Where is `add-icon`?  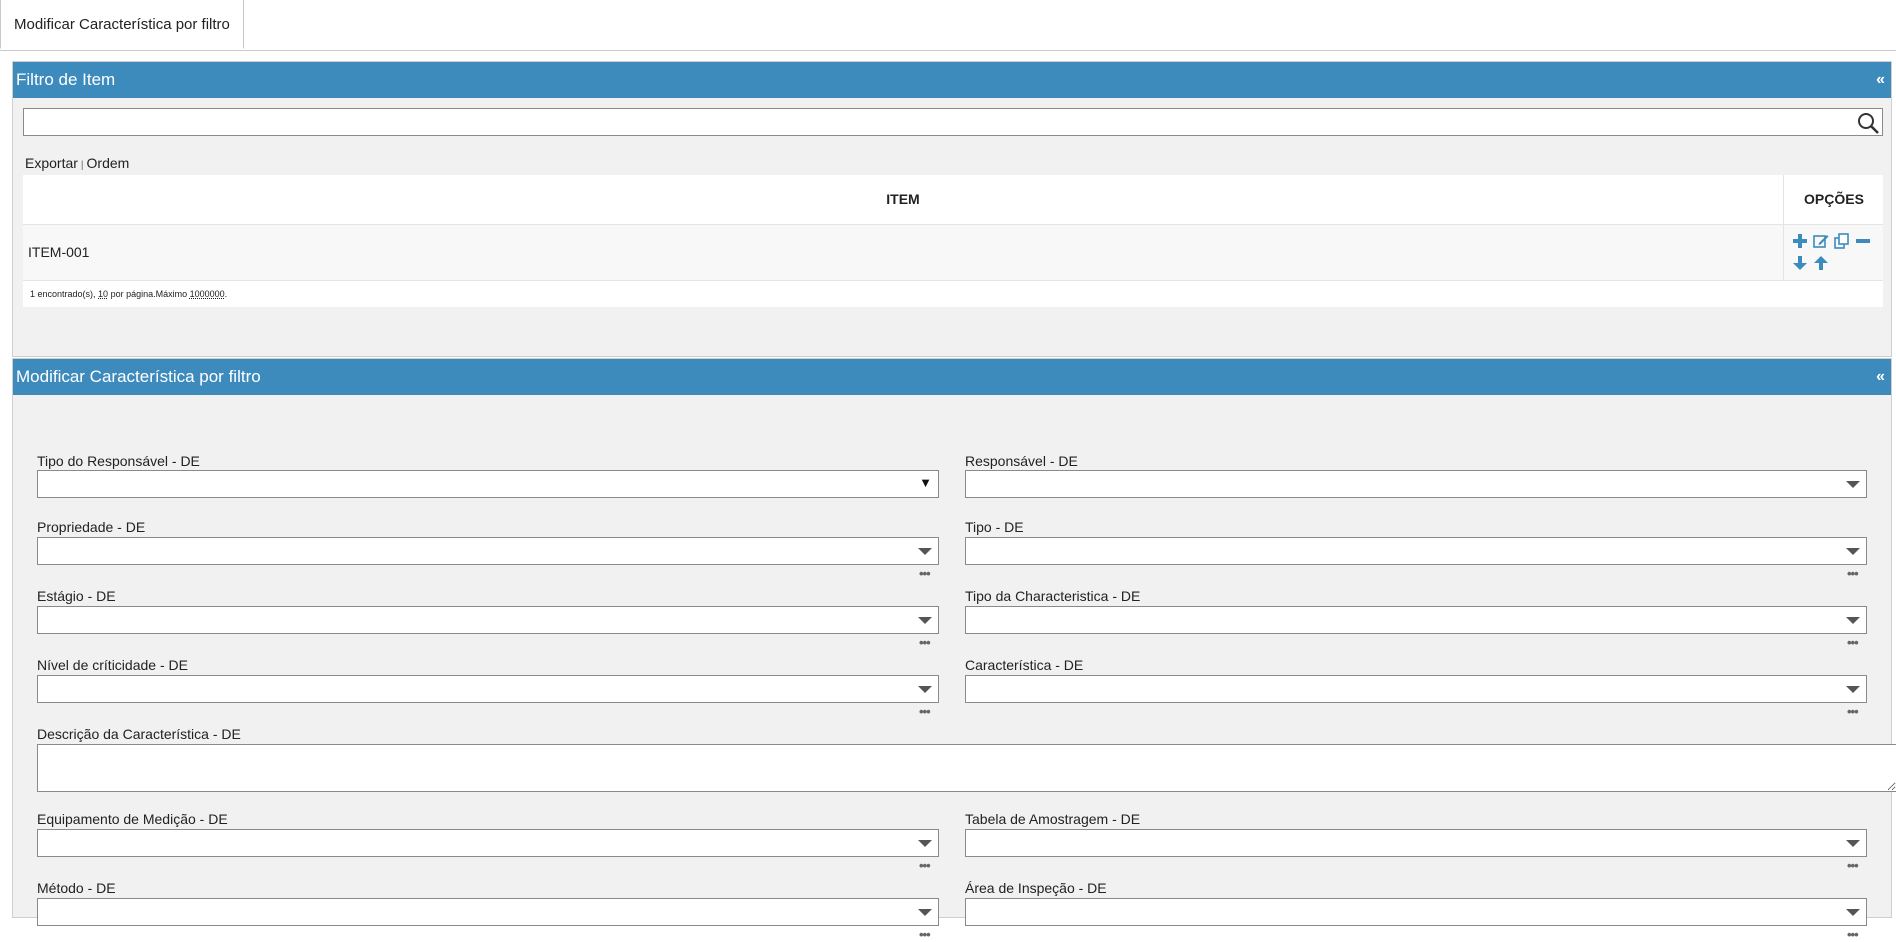 add-icon is located at coordinates (1800, 241).